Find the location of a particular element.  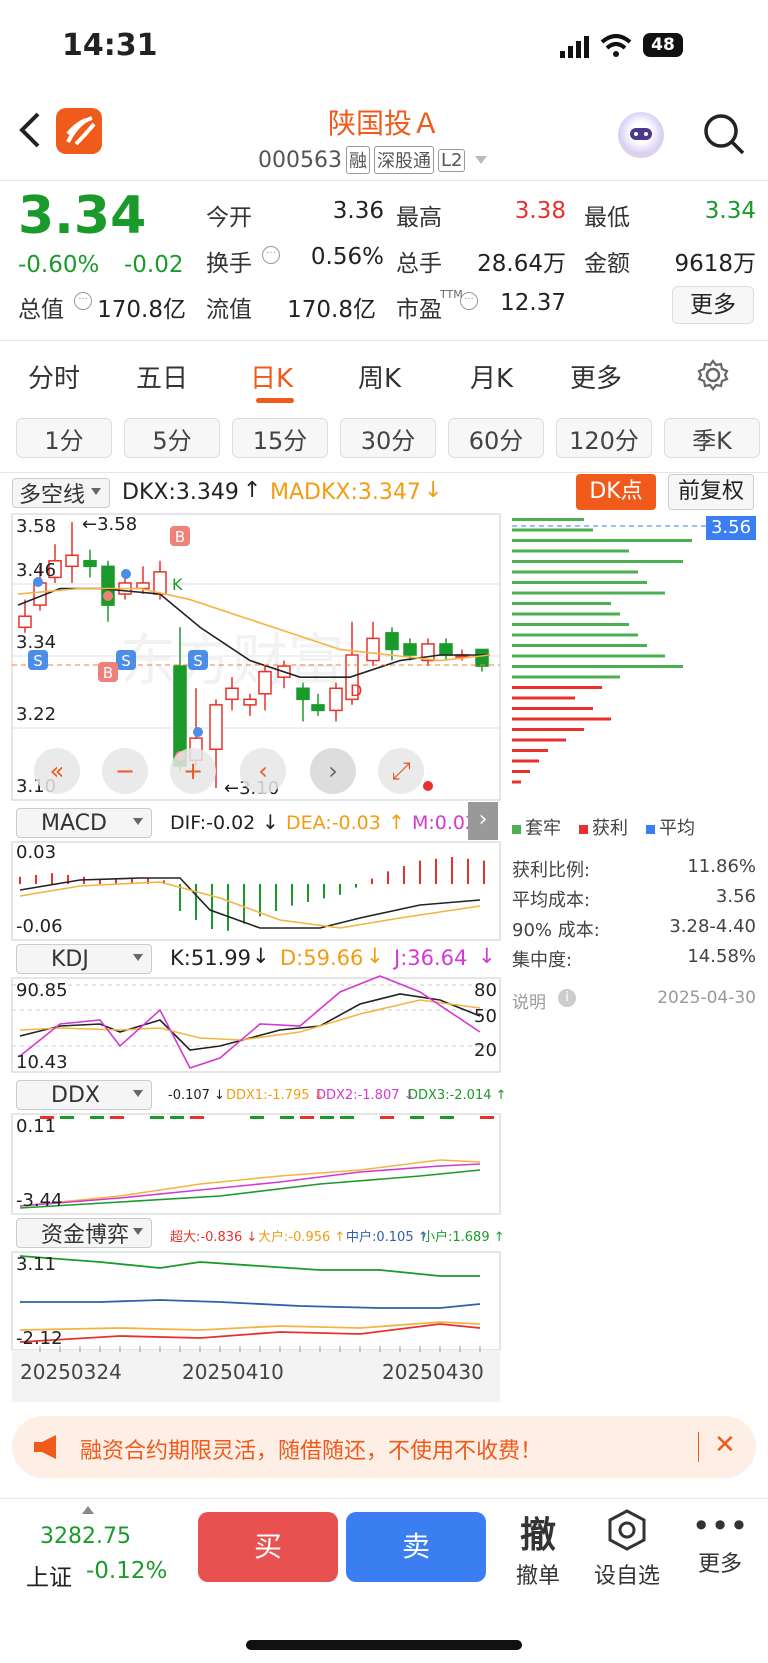

j-line is located at coordinates (250, 1022).